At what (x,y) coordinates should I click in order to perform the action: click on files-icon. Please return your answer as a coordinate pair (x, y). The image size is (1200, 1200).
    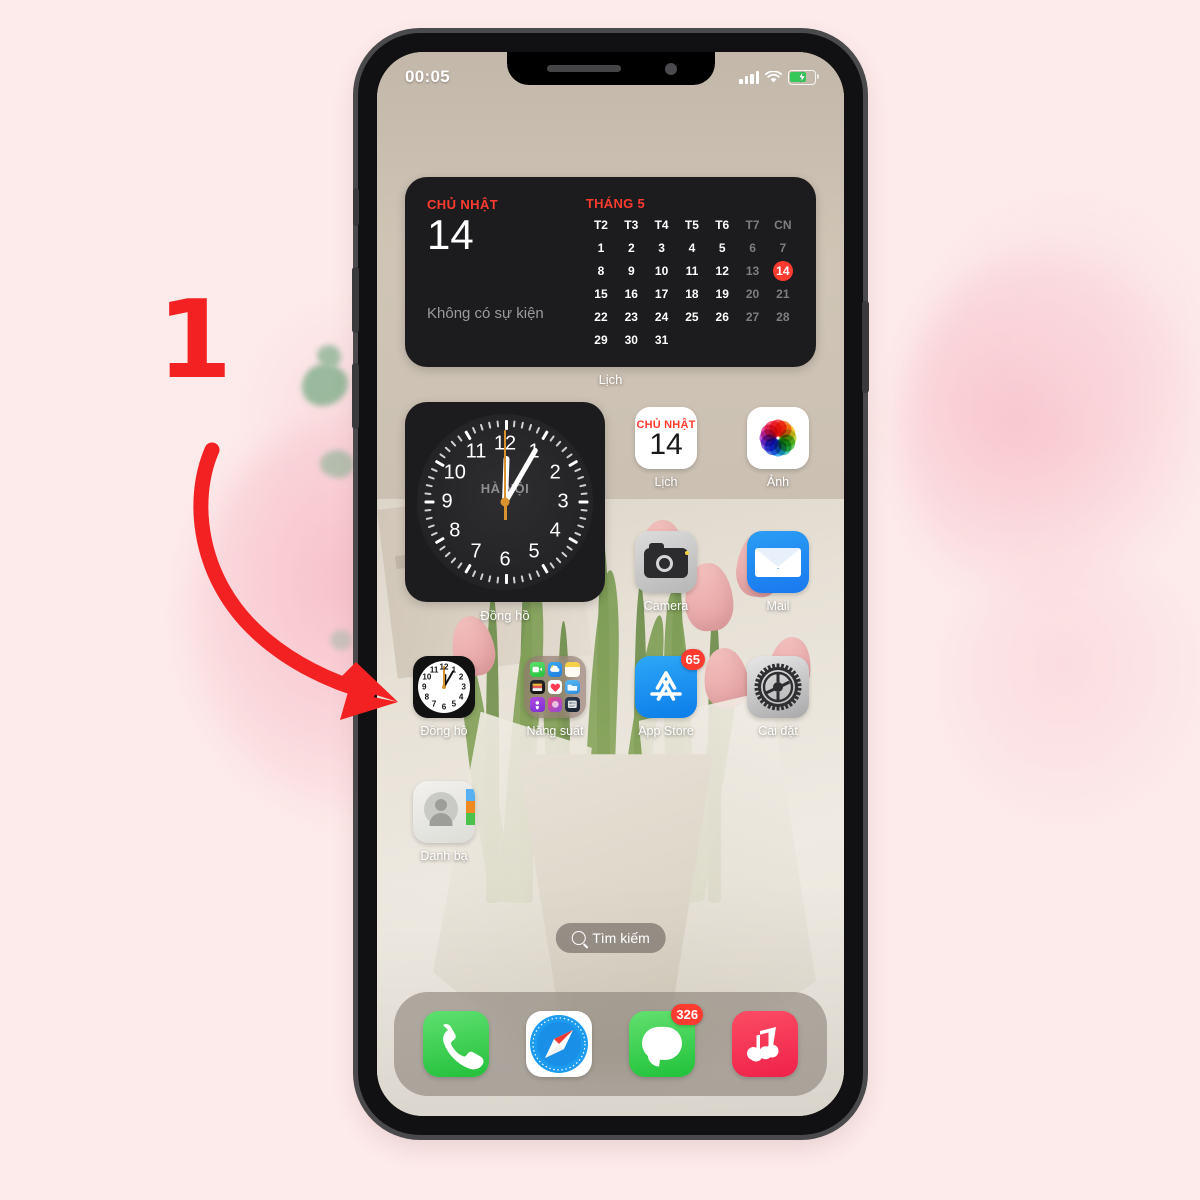
    Looking at the image, I should click on (572, 687).